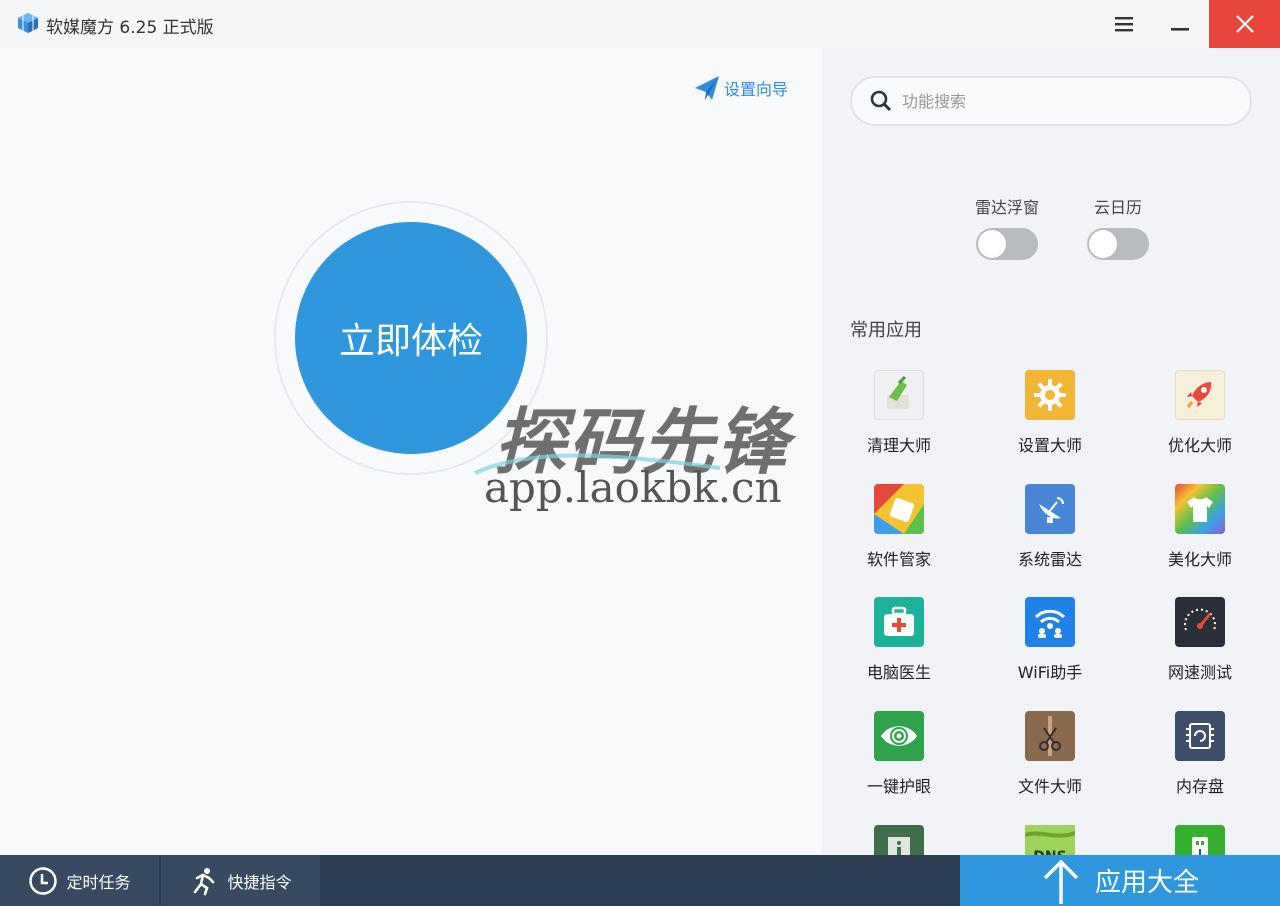 The width and height of the screenshot is (1280, 906). What do you see at coordinates (1200, 509) in the screenshot?
I see `tshirt-icon` at bounding box center [1200, 509].